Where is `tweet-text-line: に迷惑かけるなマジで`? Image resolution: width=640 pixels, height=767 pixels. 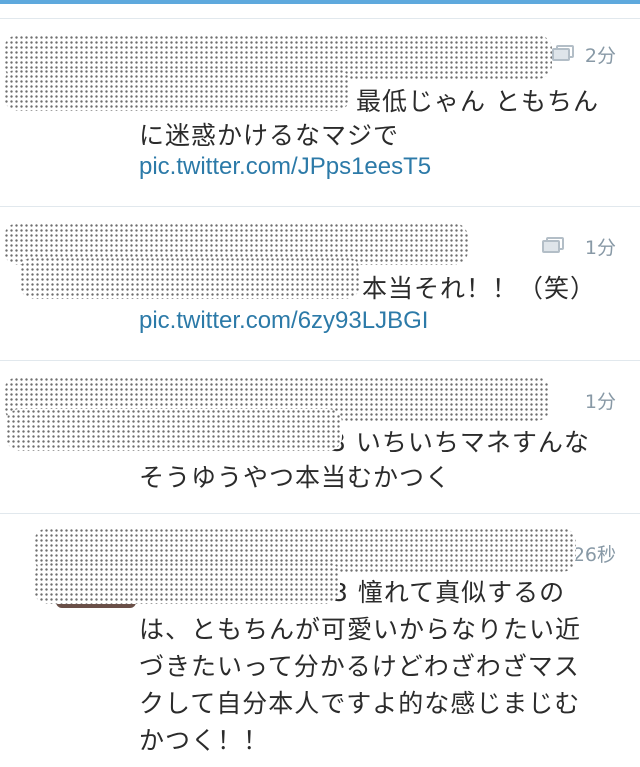 tweet-text-line: に迷惑かけるなマジで is located at coordinates (269, 135).